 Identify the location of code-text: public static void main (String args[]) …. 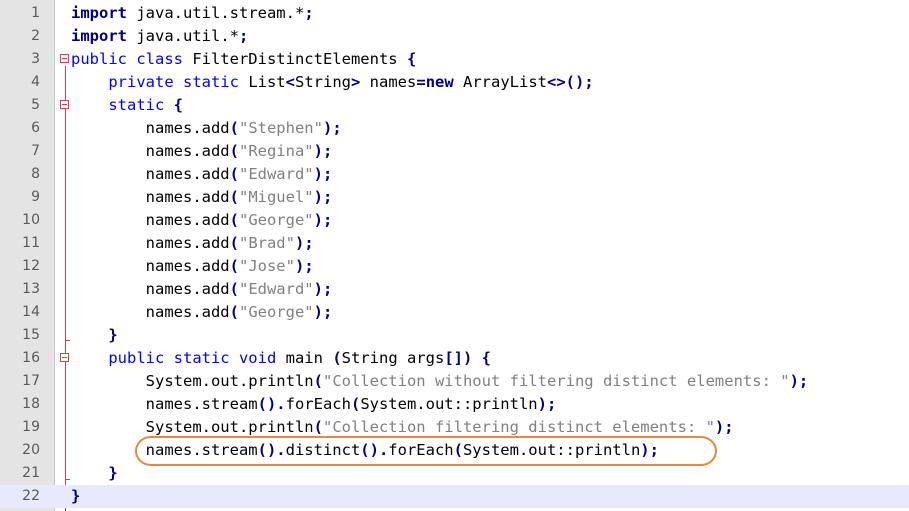
(281, 358).